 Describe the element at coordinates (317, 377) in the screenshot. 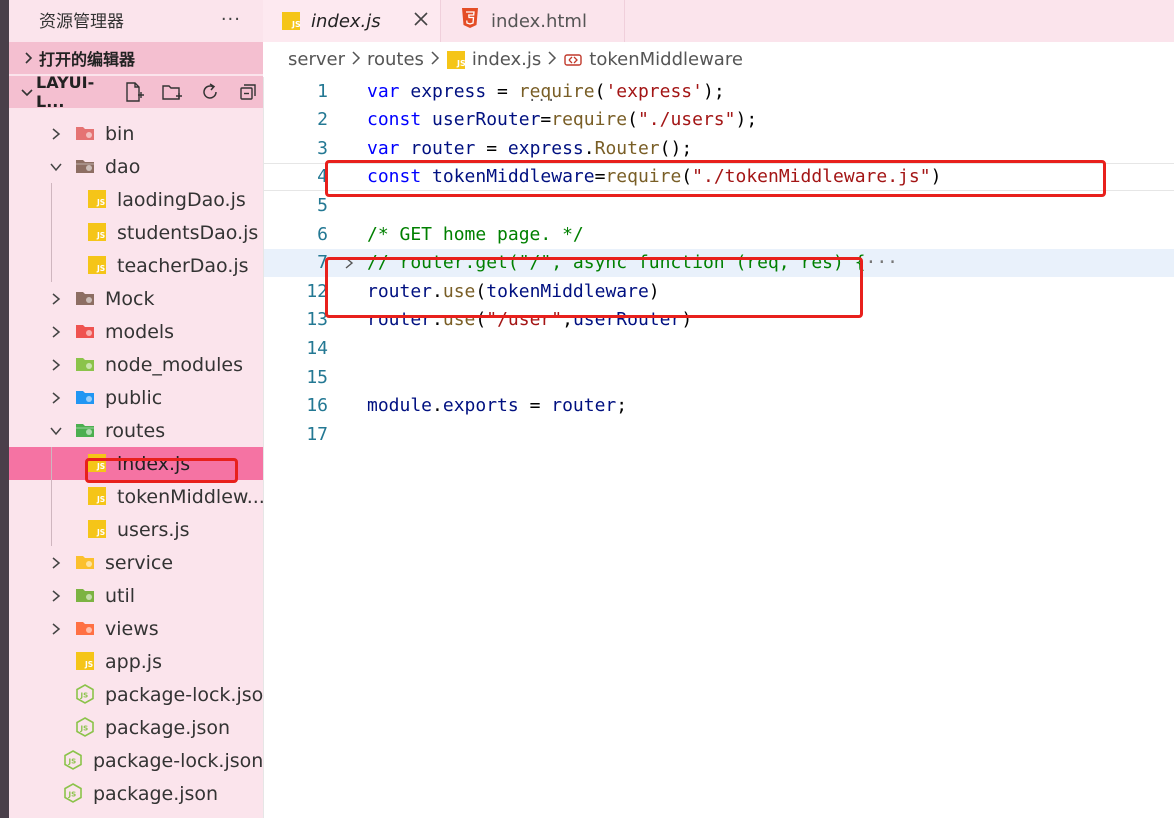

I see `line-number: 15` at that location.